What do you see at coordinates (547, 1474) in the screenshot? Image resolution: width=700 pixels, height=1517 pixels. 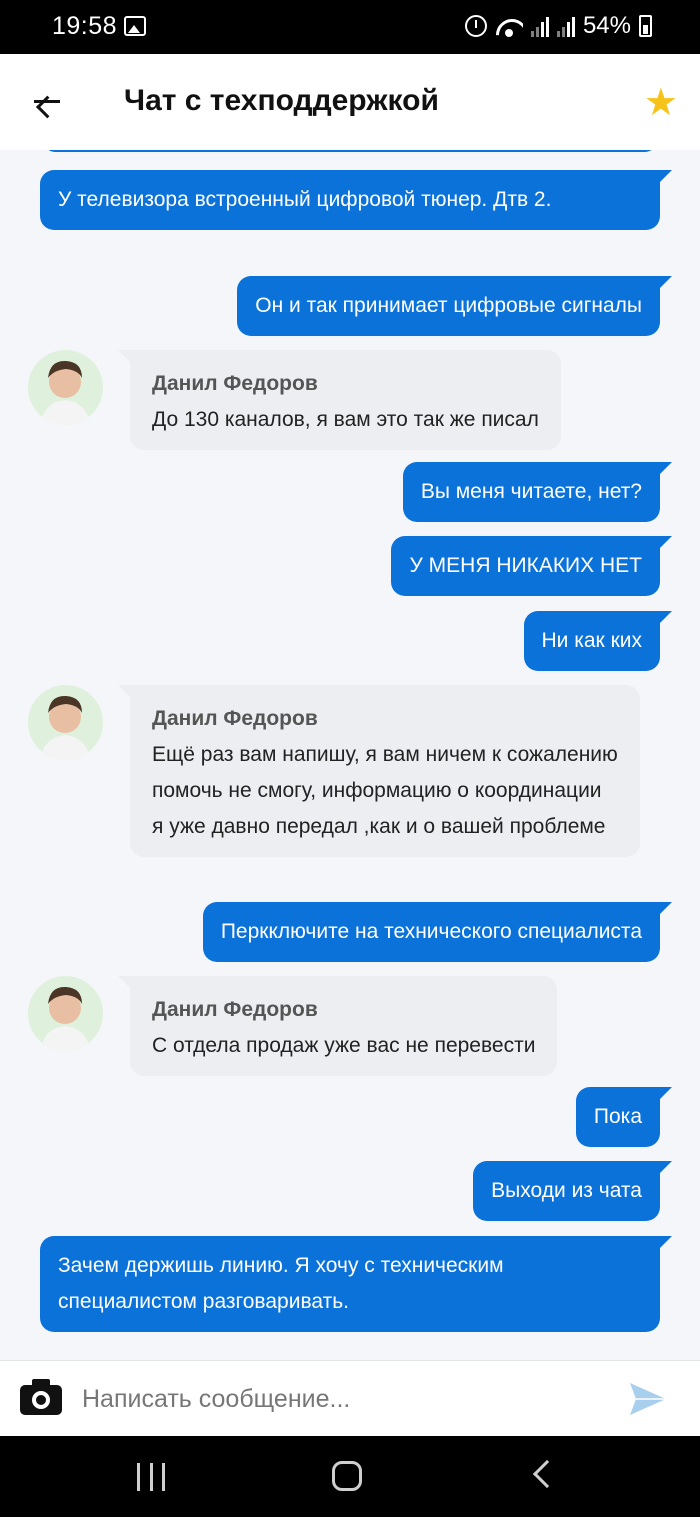 I see `back-icon` at bounding box center [547, 1474].